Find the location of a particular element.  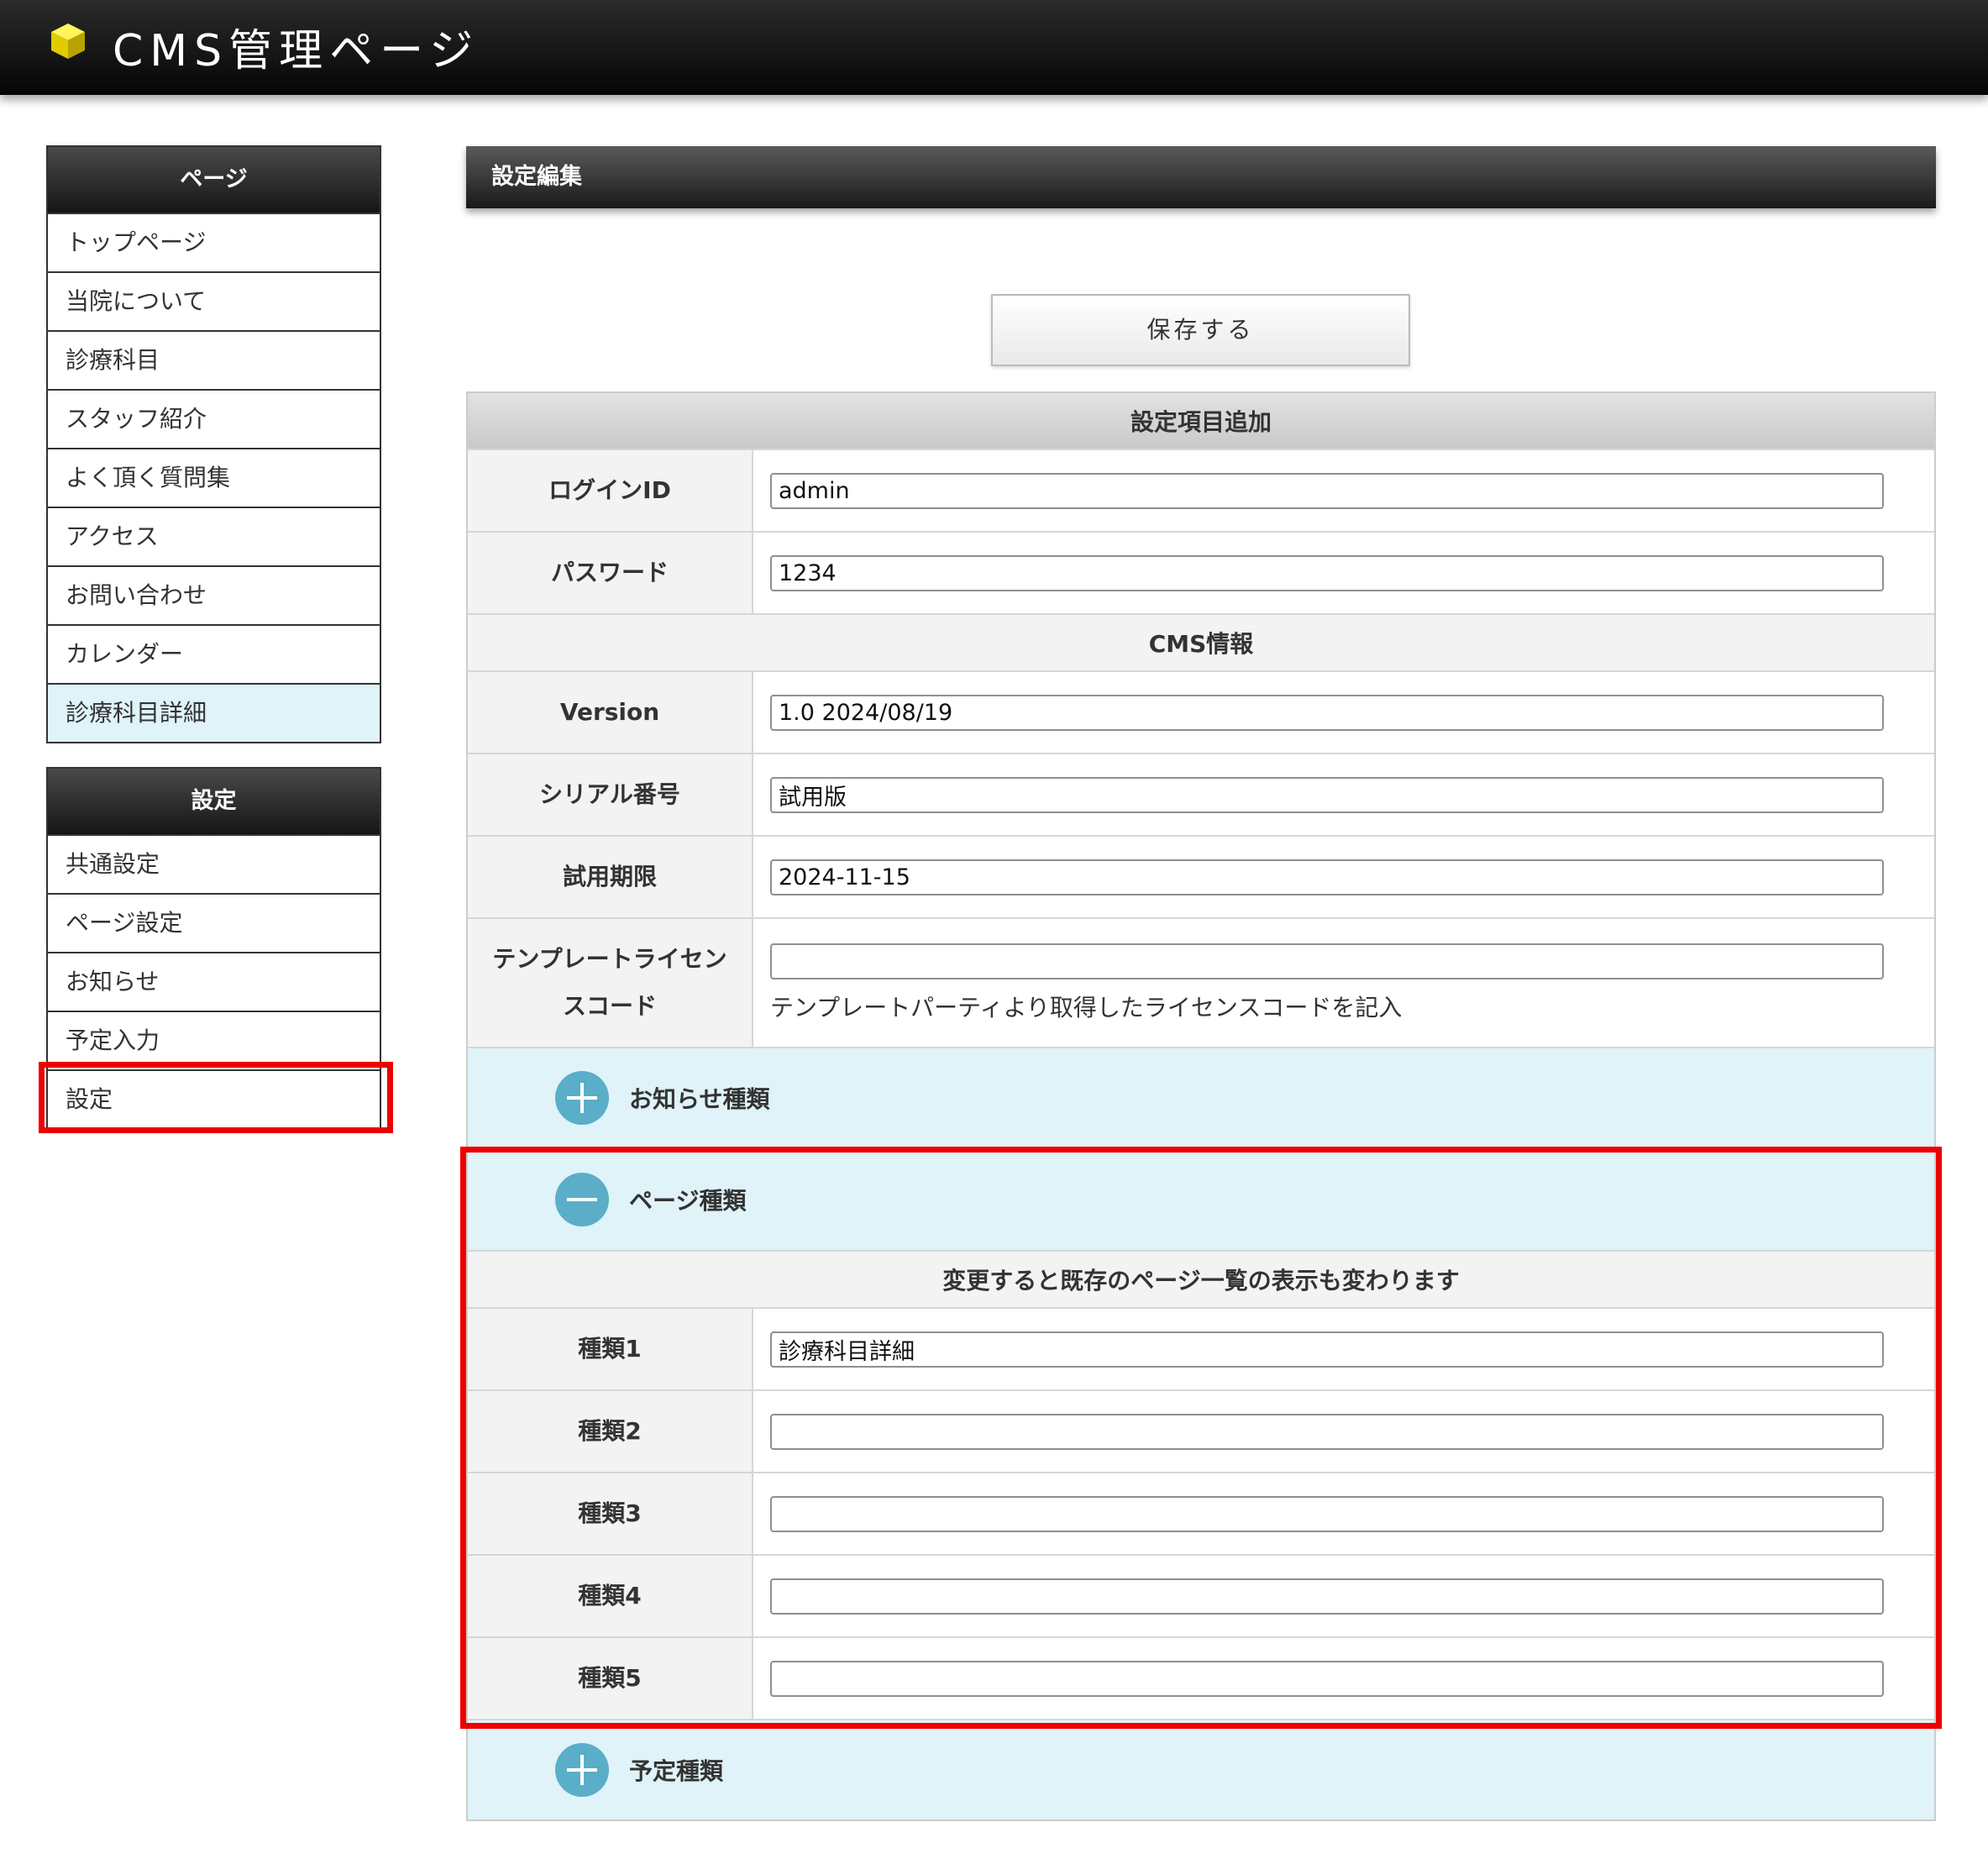

page-type-3-label: 種類3 is located at coordinates (611, 1513).